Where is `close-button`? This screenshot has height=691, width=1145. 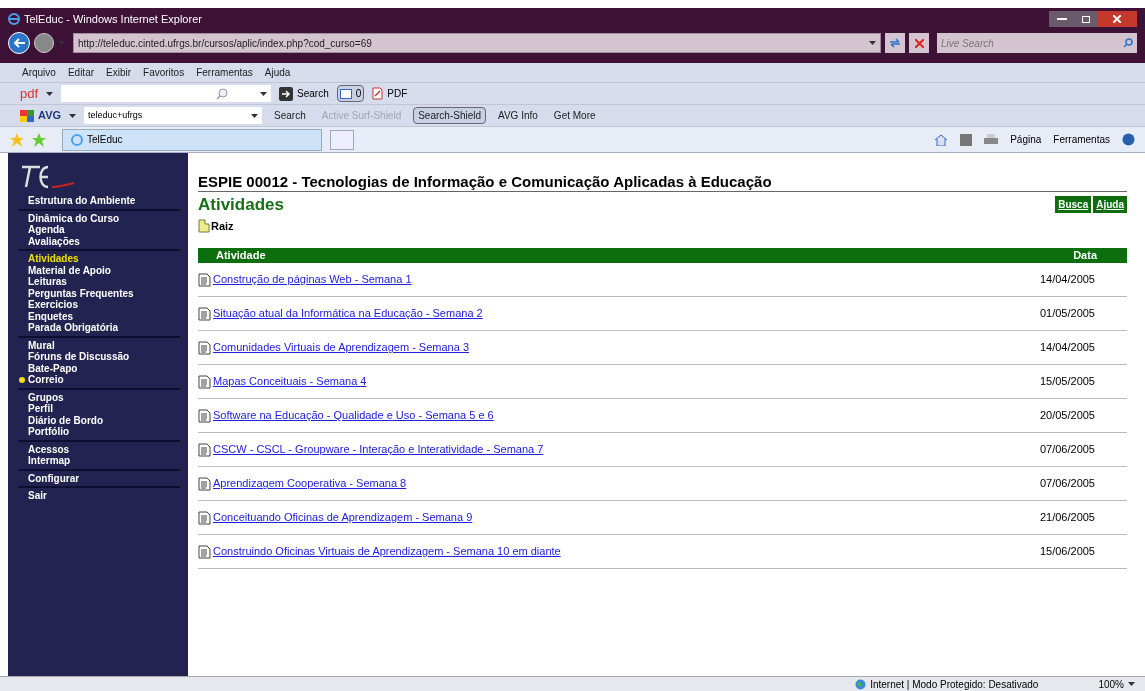
close-button is located at coordinates (1117, 19).